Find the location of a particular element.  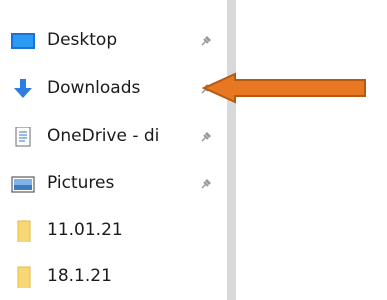

nav-item-downloads: Downloads is located at coordinates (112, 88).